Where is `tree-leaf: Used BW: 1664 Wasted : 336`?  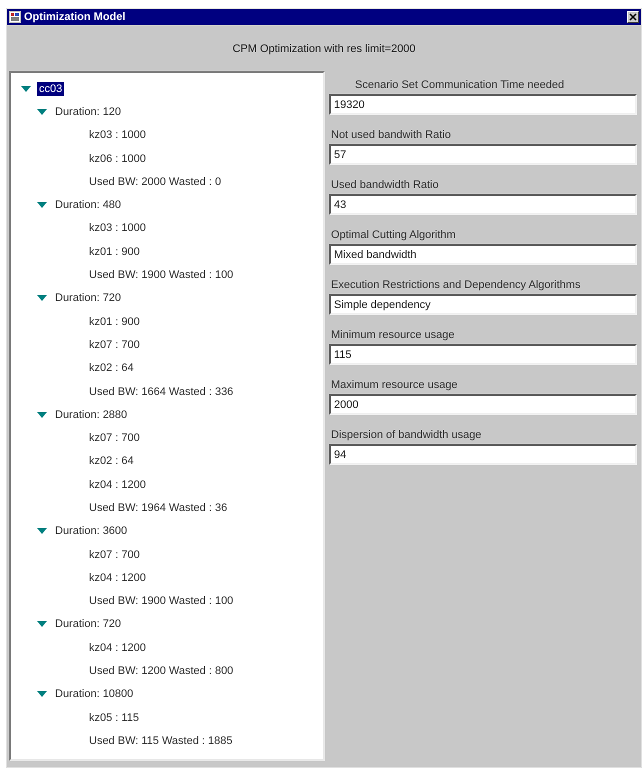 tree-leaf: Used BW: 1664 Wasted : 336 is located at coordinates (161, 391).